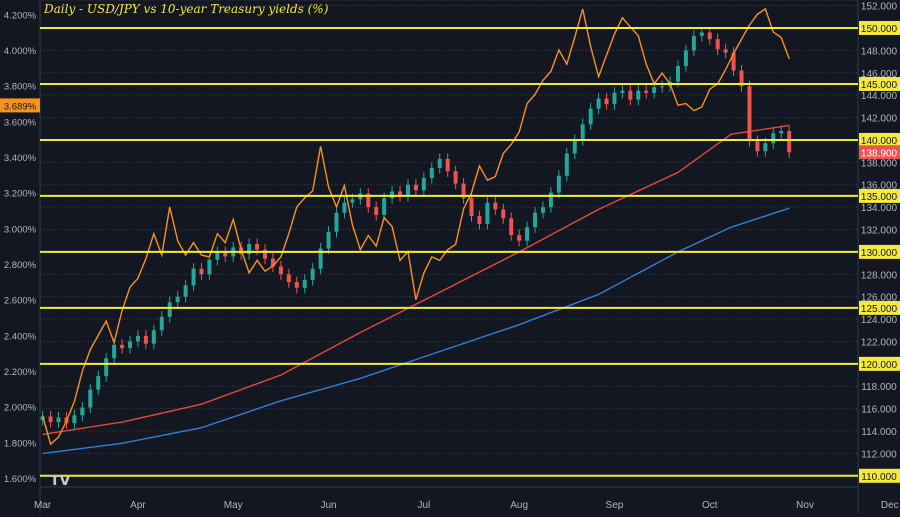 Image resolution: width=900 pixels, height=517 pixels. What do you see at coordinates (879, 7) in the screenshot?
I see `right-axis-tick-label: 152.000` at bounding box center [879, 7].